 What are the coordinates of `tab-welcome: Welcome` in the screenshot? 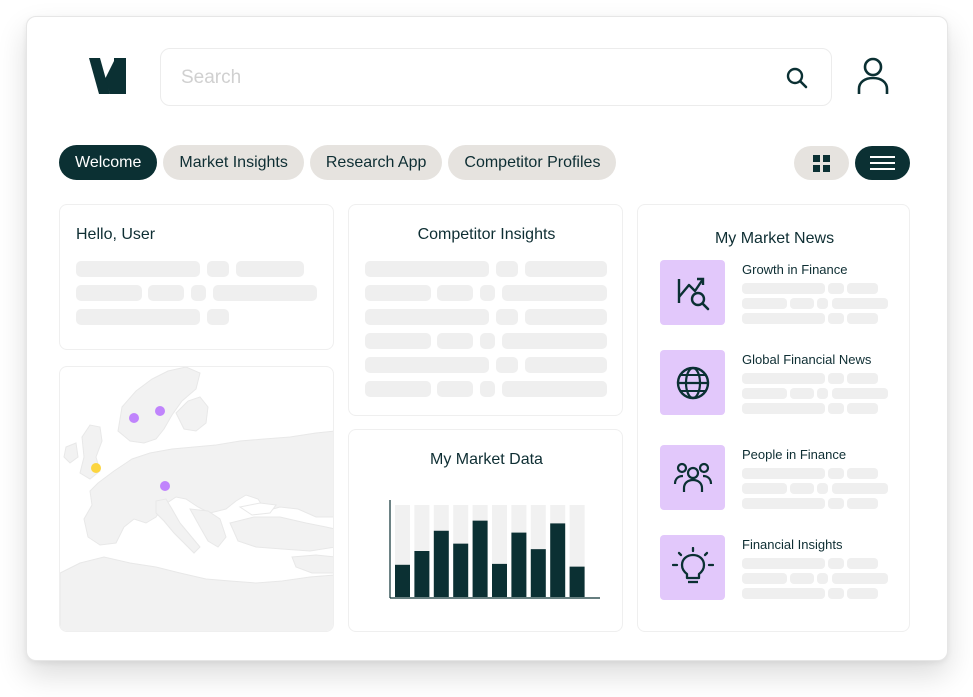 It's located at (108, 162).